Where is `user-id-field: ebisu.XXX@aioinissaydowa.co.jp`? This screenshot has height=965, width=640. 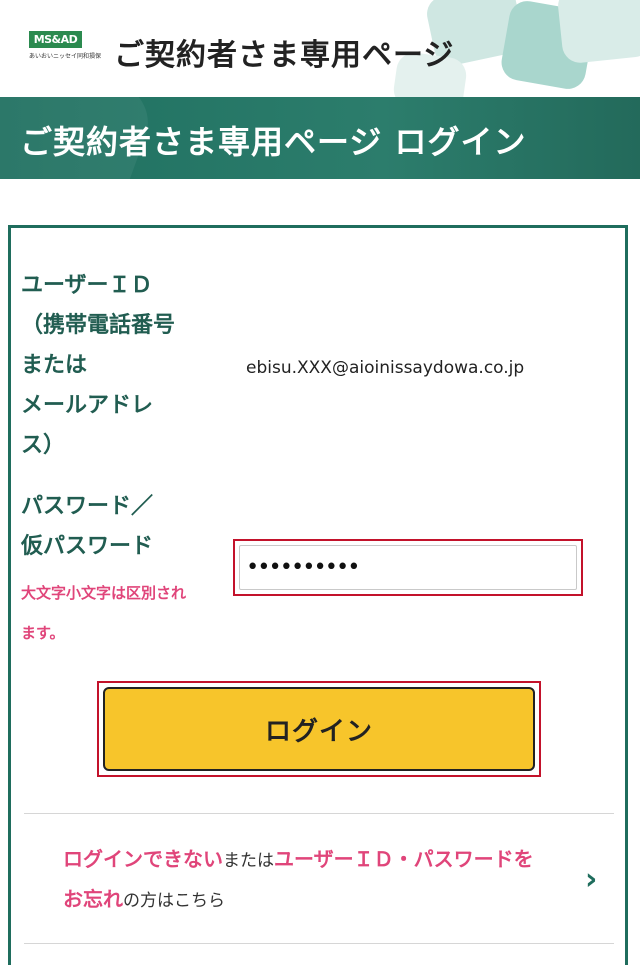
user-id-field: ebisu.XXX@aioinissaydowa.co.jp is located at coordinates (412, 367).